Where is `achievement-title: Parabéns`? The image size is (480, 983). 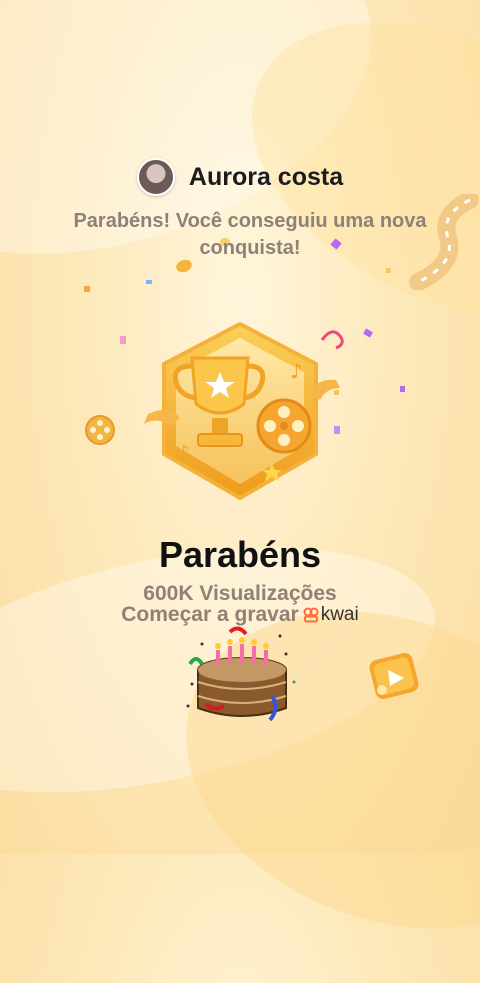
achievement-title: Parabéns is located at coordinates (240, 554).